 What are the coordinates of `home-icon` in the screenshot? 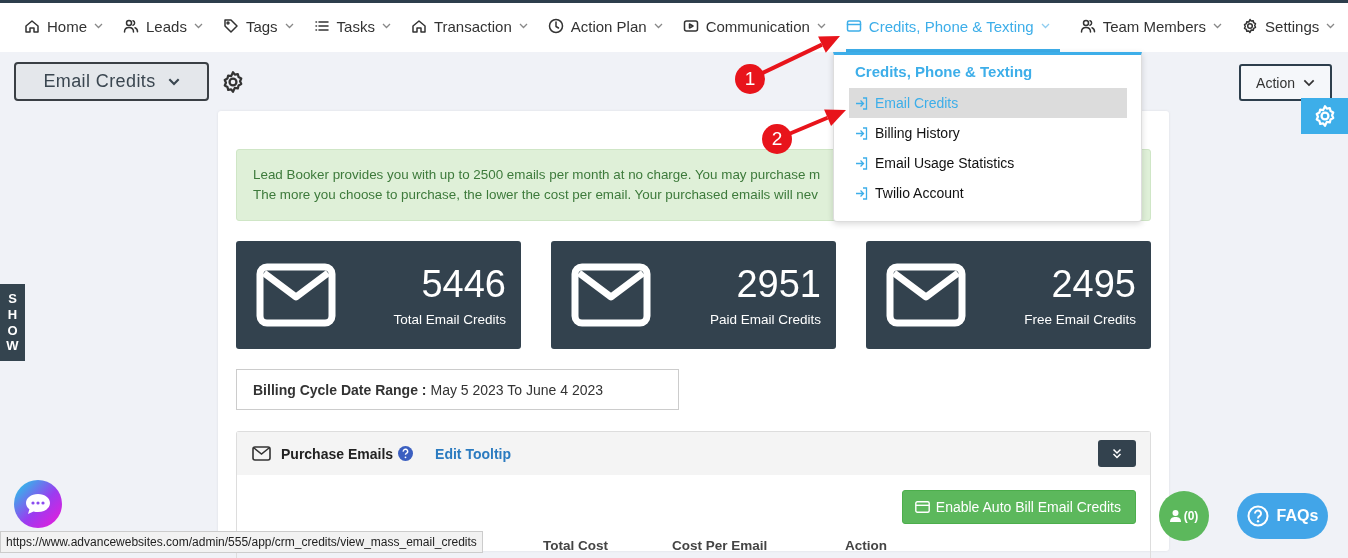 It's located at (32, 26).